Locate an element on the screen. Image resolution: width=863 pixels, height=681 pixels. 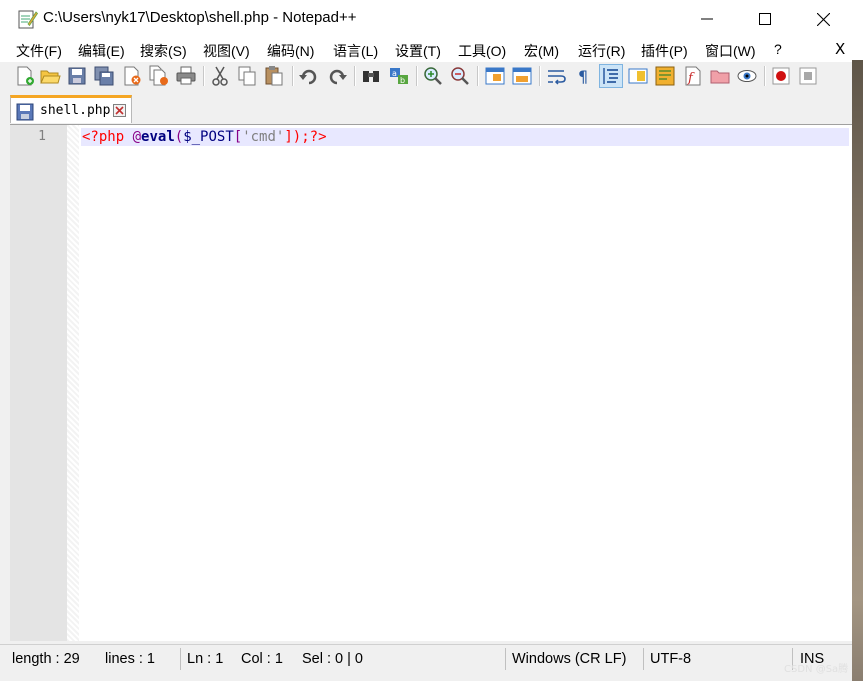
function-def-button: f is located at coordinates (693, 76).